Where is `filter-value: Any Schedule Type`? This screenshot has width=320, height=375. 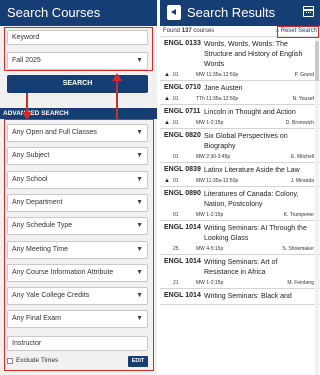 filter-value: Any Schedule Type is located at coordinates (42, 226).